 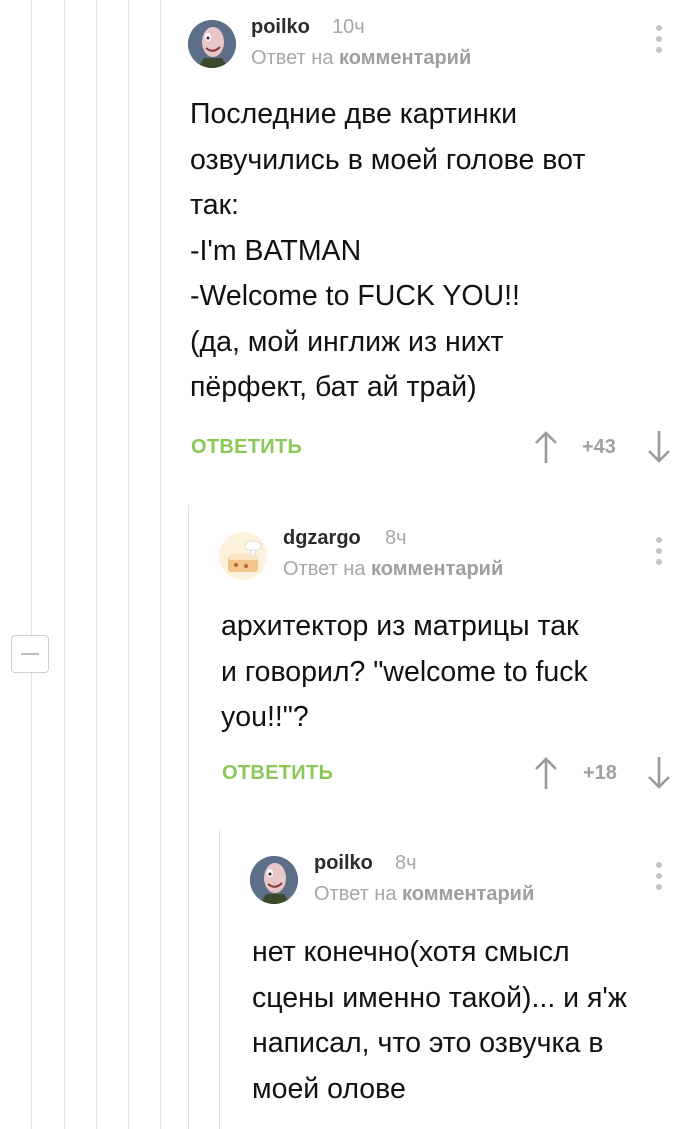 I want to click on rating-score: +43, so click(x=599, y=447).